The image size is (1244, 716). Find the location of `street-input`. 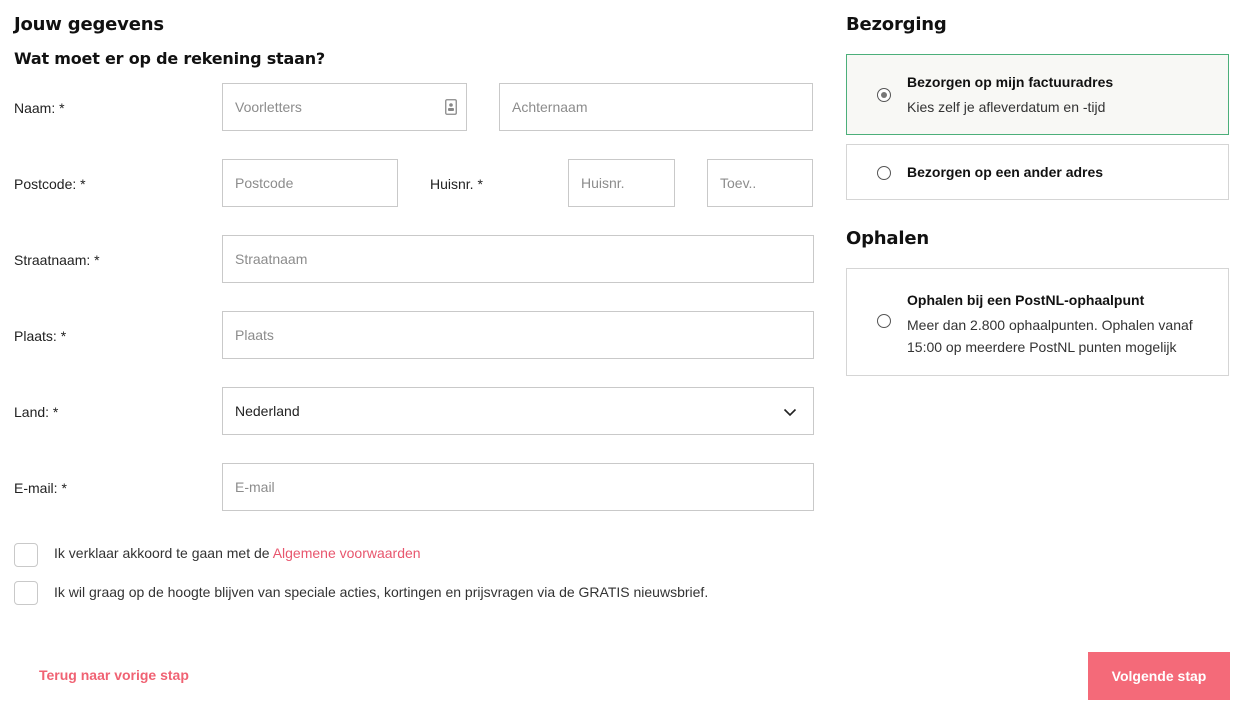

street-input is located at coordinates (518, 259).